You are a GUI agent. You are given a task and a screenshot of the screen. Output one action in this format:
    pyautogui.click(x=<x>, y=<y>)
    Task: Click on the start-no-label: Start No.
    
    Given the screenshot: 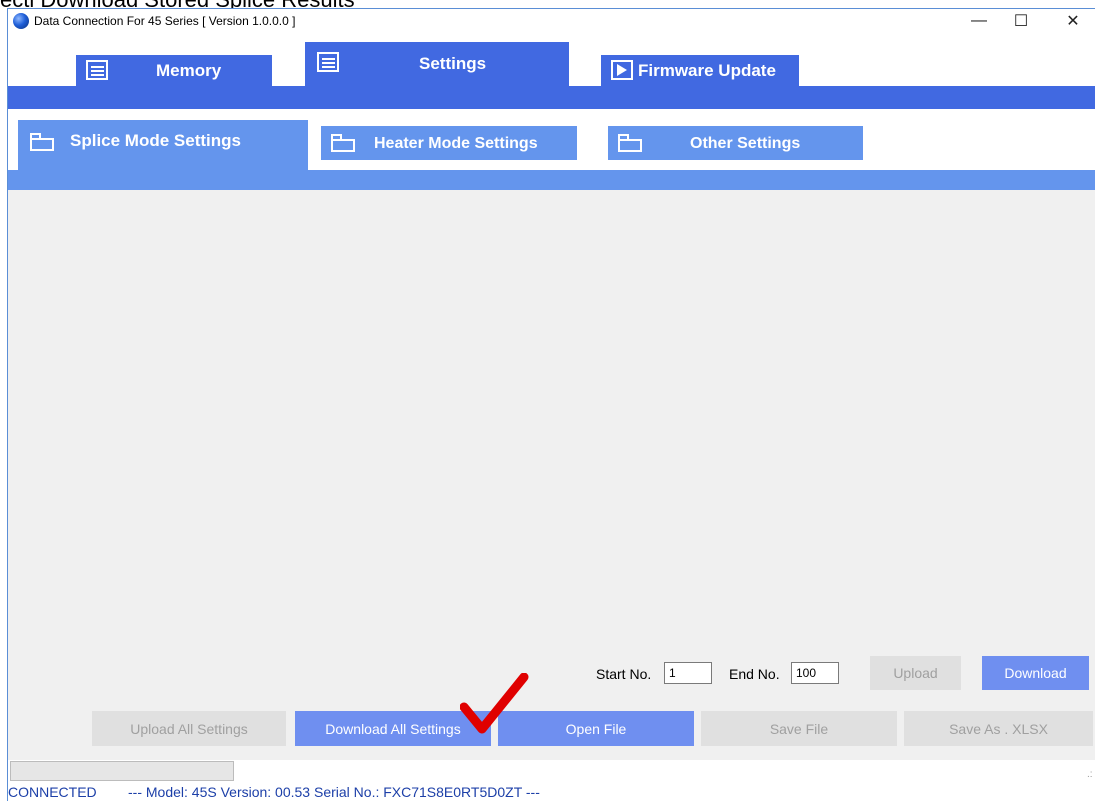 What is the action you would take?
    pyautogui.click(x=624, y=674)
    